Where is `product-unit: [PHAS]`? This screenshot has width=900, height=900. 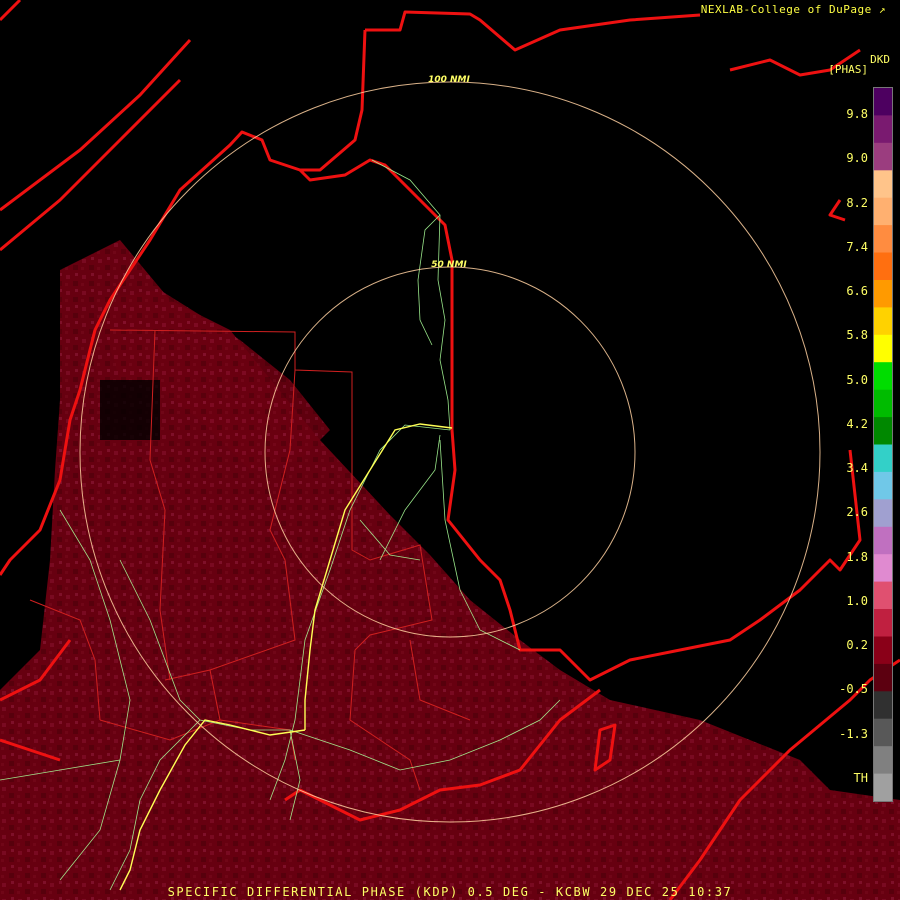 product-unit: [PHAS] is located at coordinates (848, 69).